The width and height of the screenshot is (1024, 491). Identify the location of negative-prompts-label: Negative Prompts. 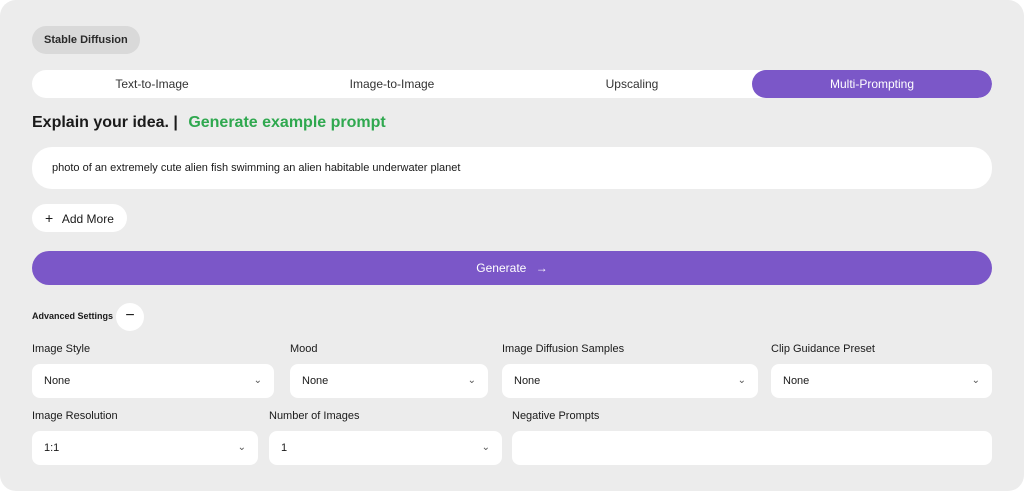
(556, 416).